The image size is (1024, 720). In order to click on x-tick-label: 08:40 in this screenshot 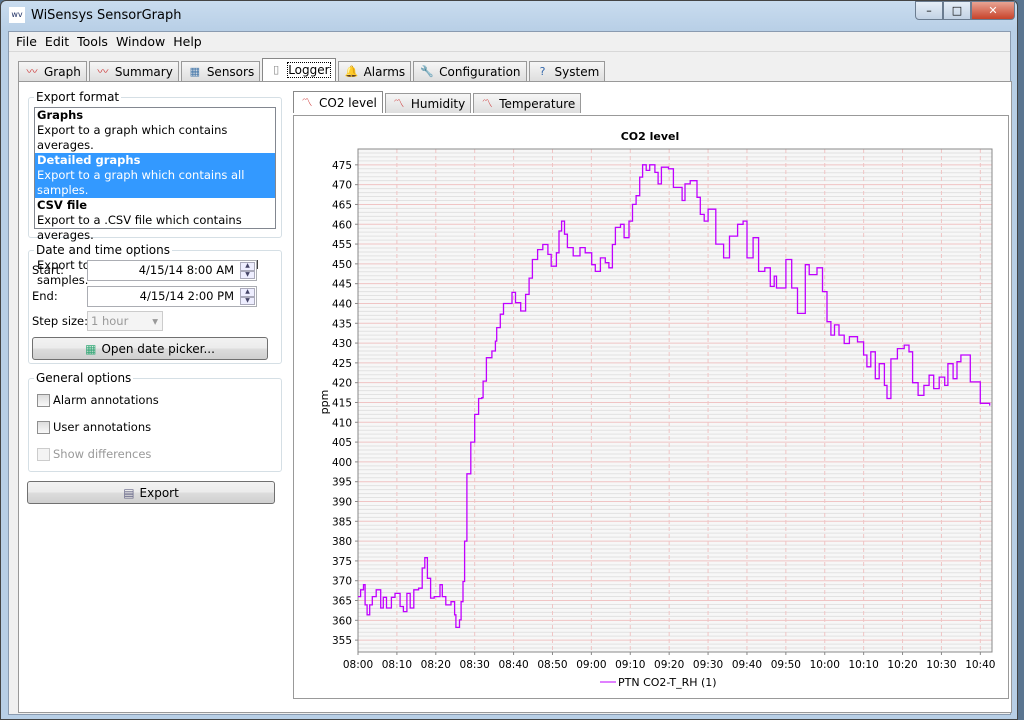, I will do `click(513, 665)`.